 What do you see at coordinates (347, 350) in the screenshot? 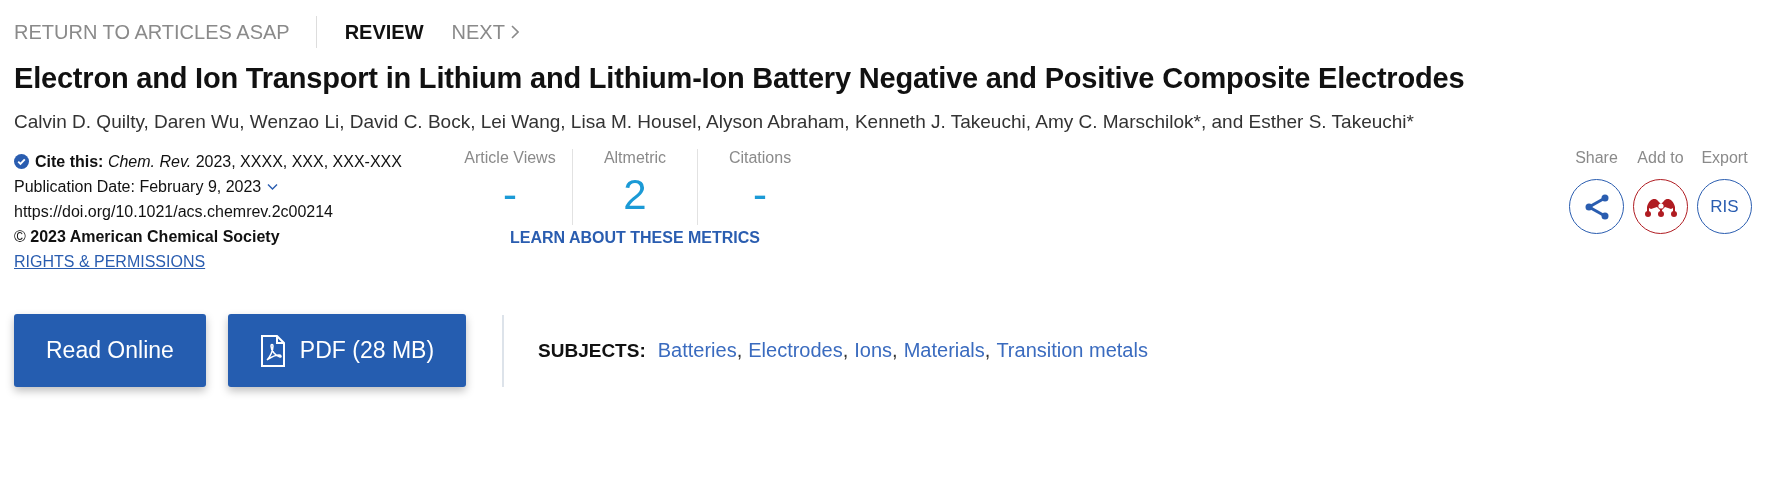
I see `pdf-button: PDF (28 MB)` at bounding box center [347, 350].